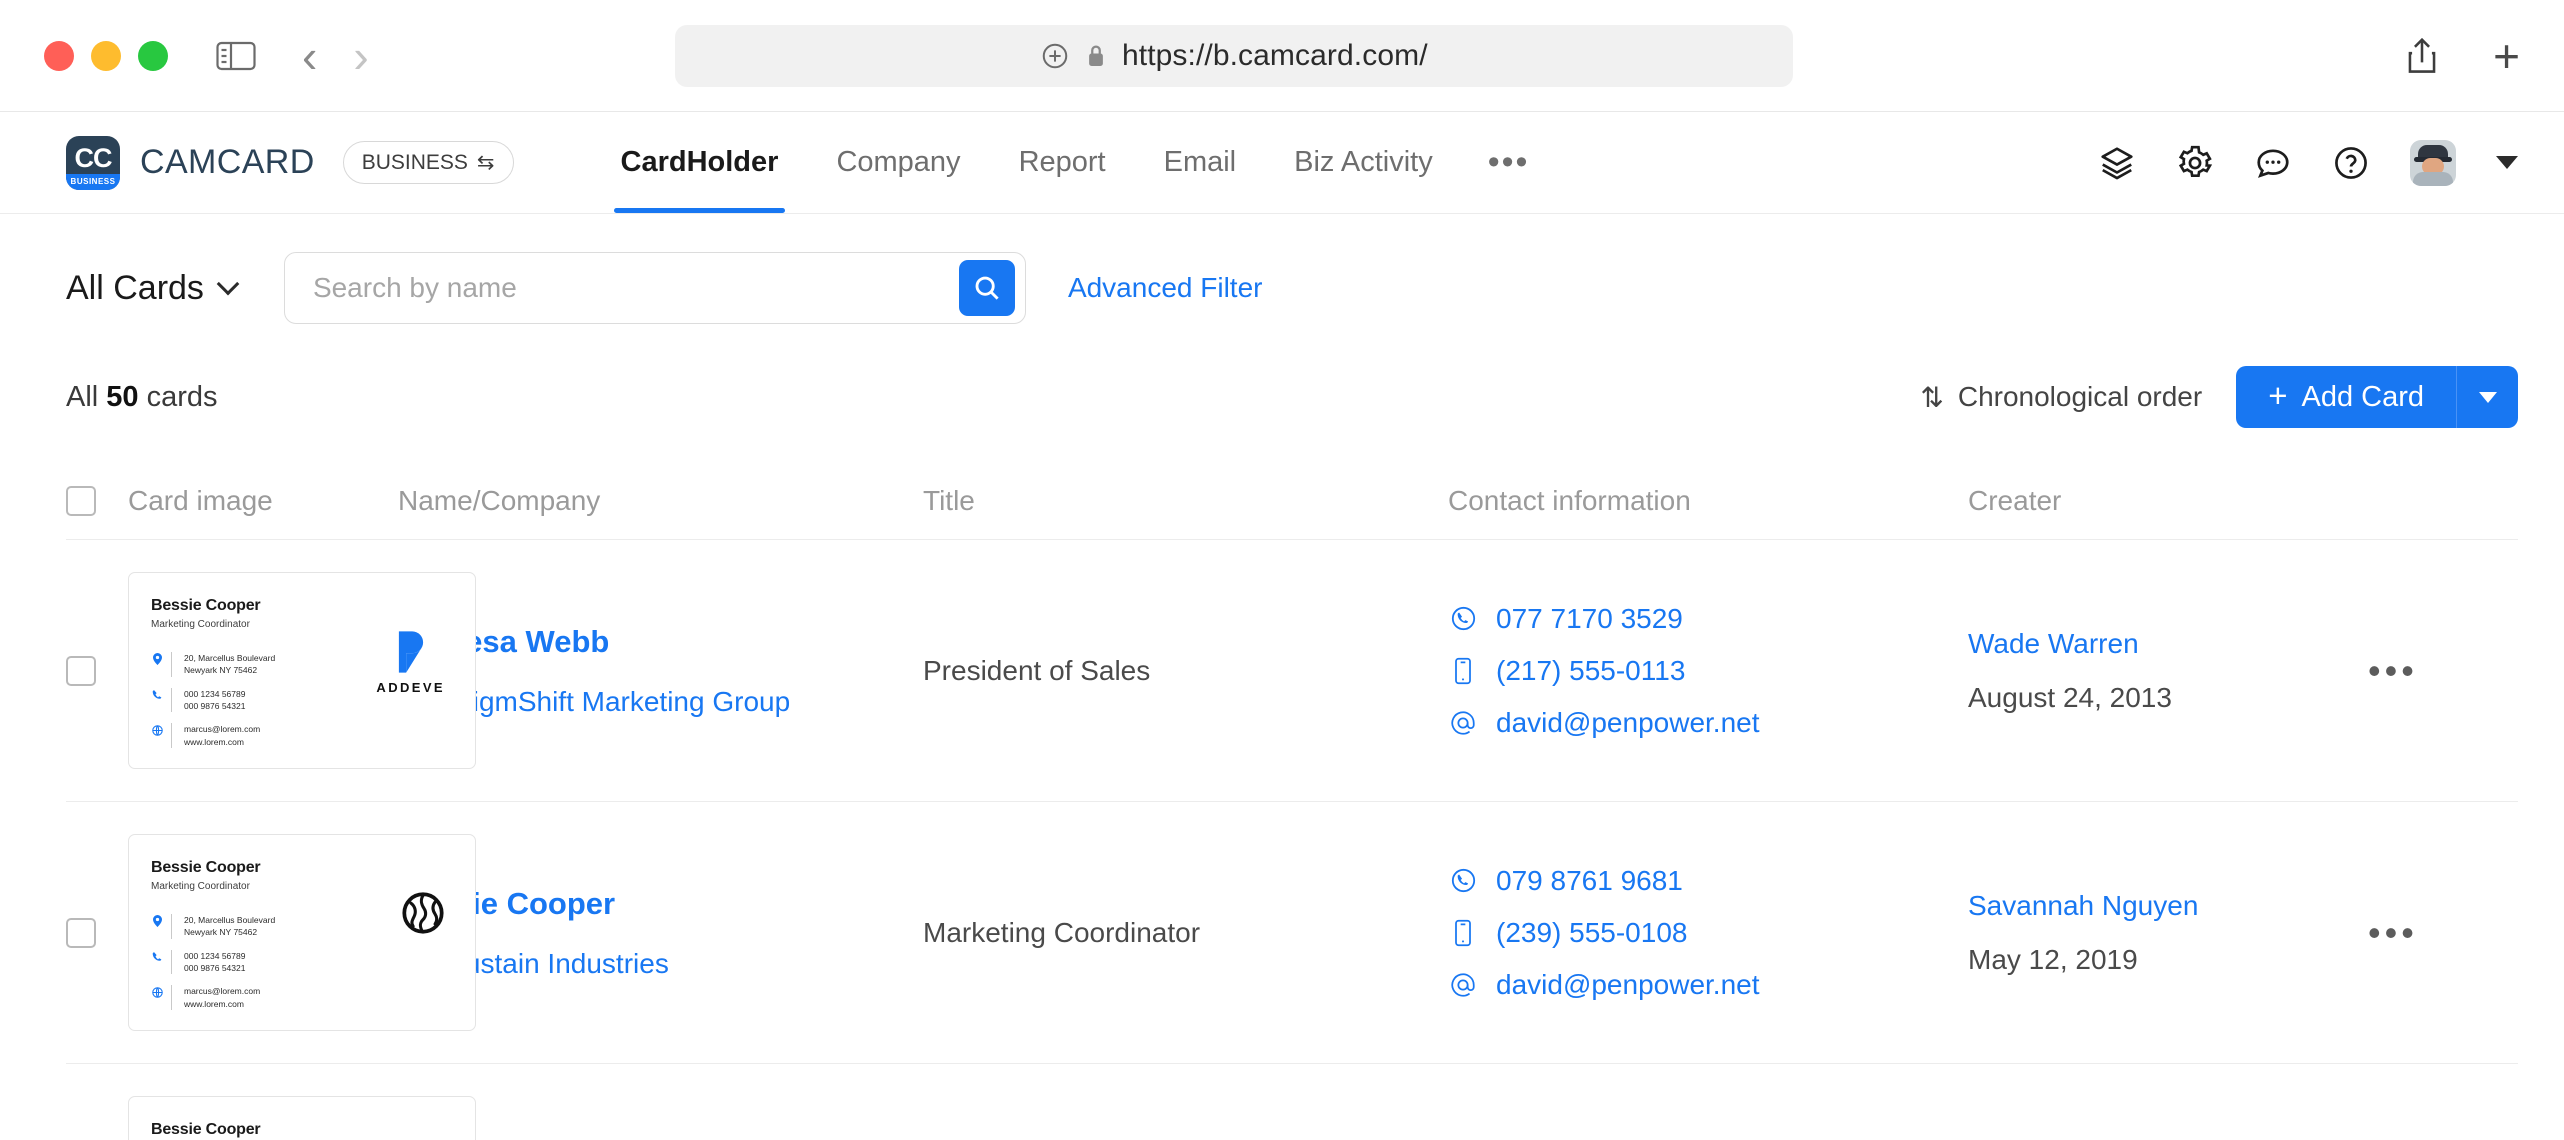 The image size is (2564, 1140). Describe the element at coordinates (660, 702) in the screenshot. I see `company-link: ParadigmShift Marketing Group` at that location.